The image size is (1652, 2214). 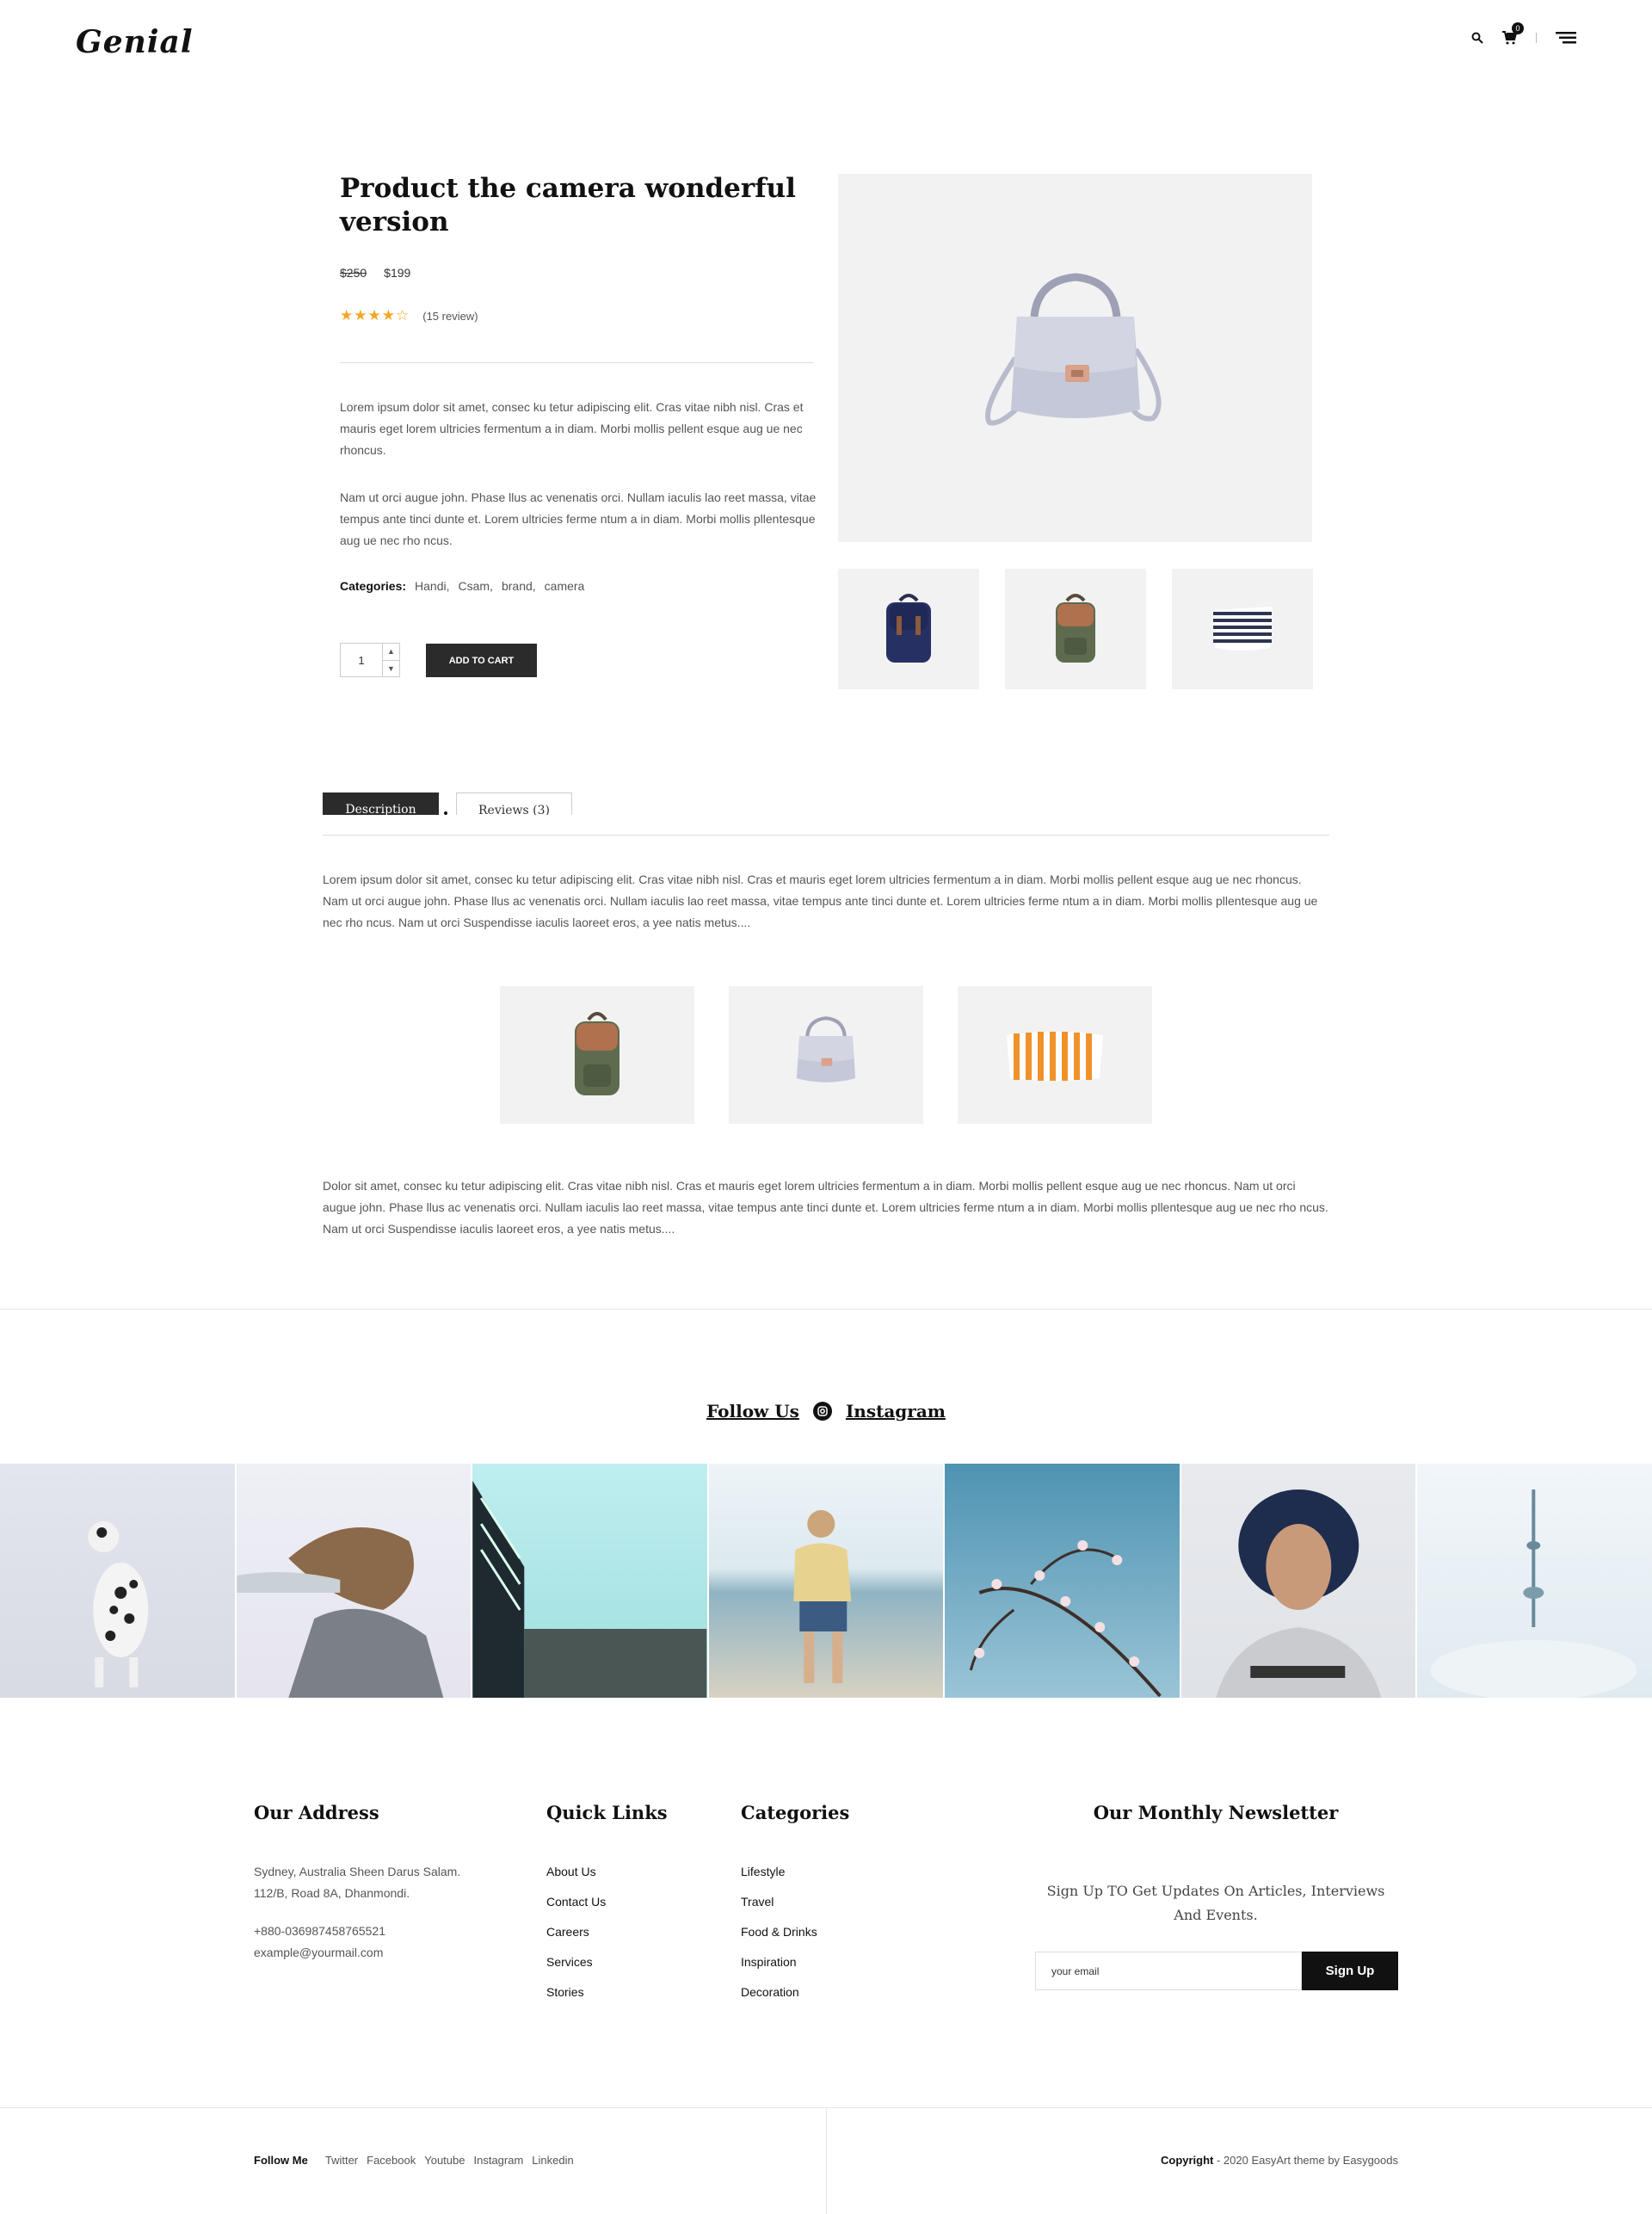 I want to click on striped-pouch-image, so click(x=1242, y=629).